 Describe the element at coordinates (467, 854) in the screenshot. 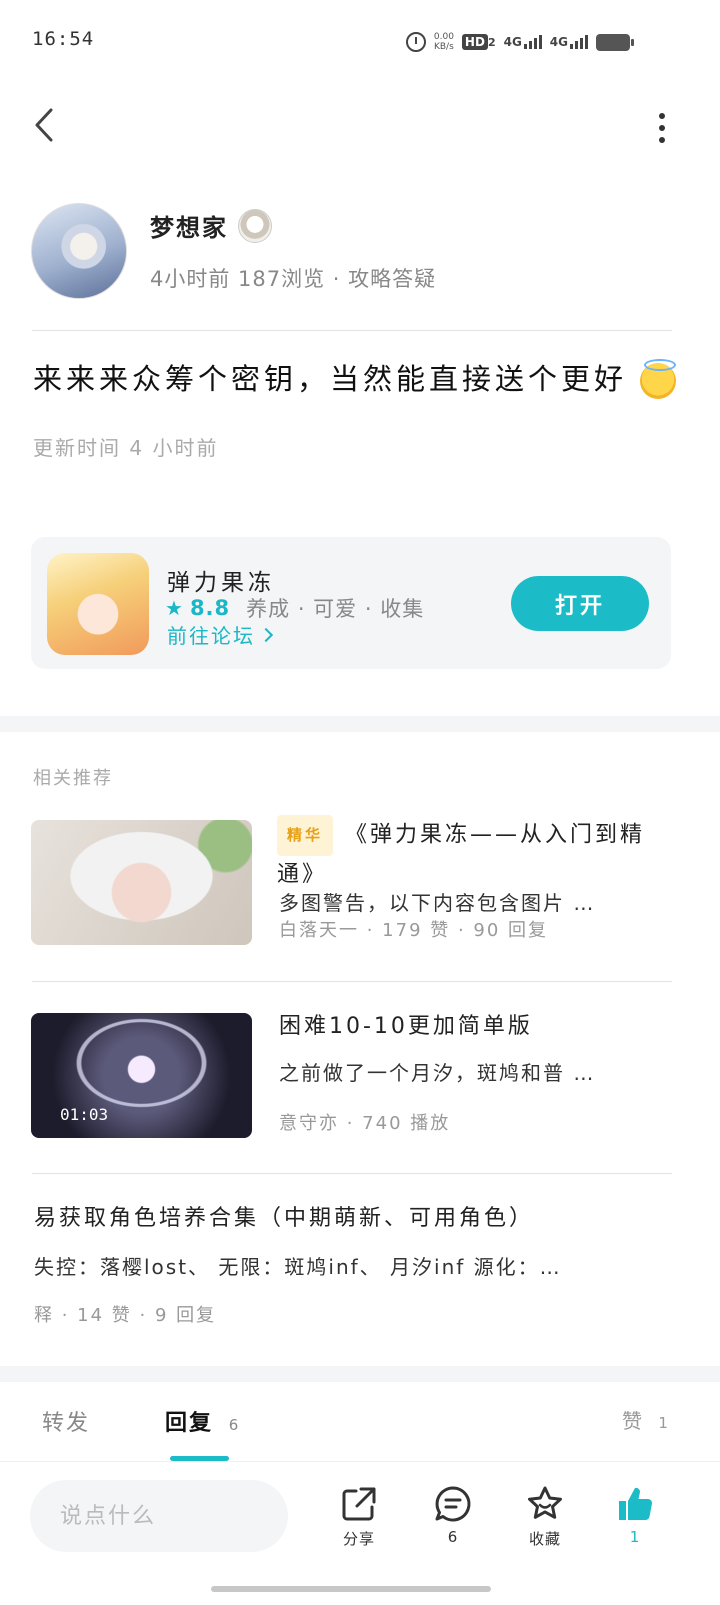

I see `recommendation-title: 精华 《弹力果冻——从入门到精通》` at that location.